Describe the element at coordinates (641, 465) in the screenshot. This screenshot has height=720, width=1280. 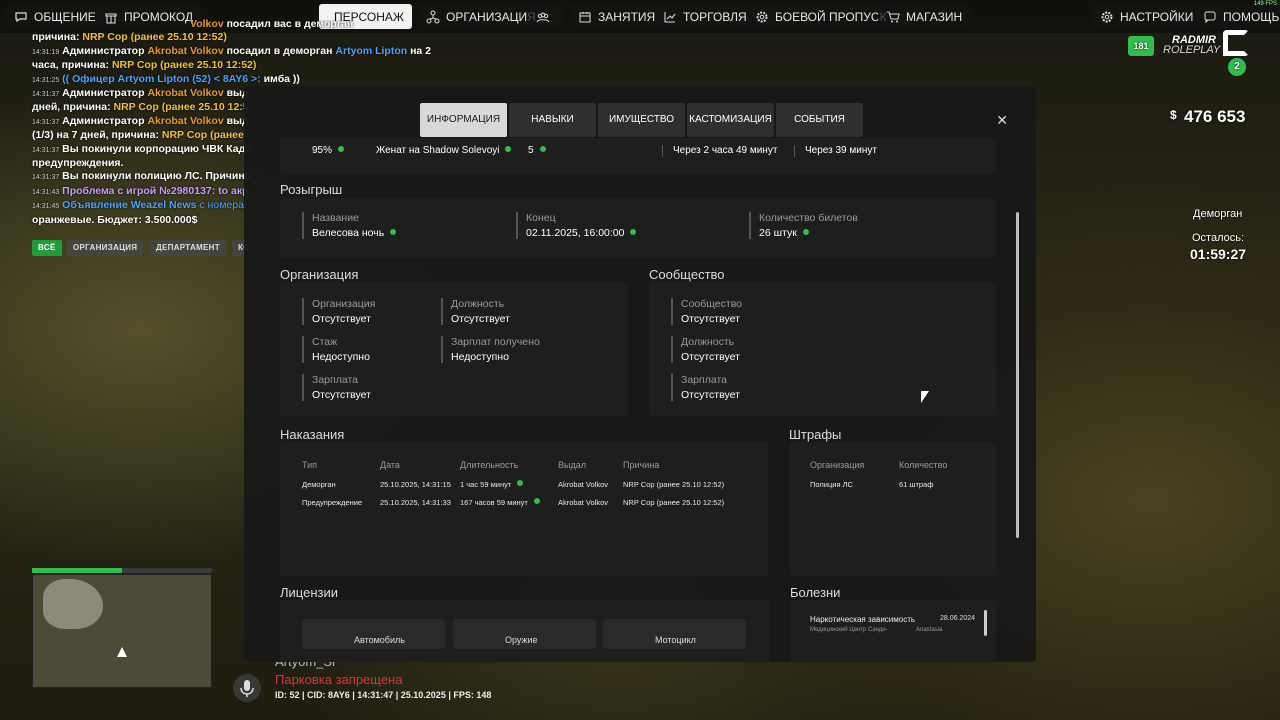
I see `column-header: Причина` at that location.